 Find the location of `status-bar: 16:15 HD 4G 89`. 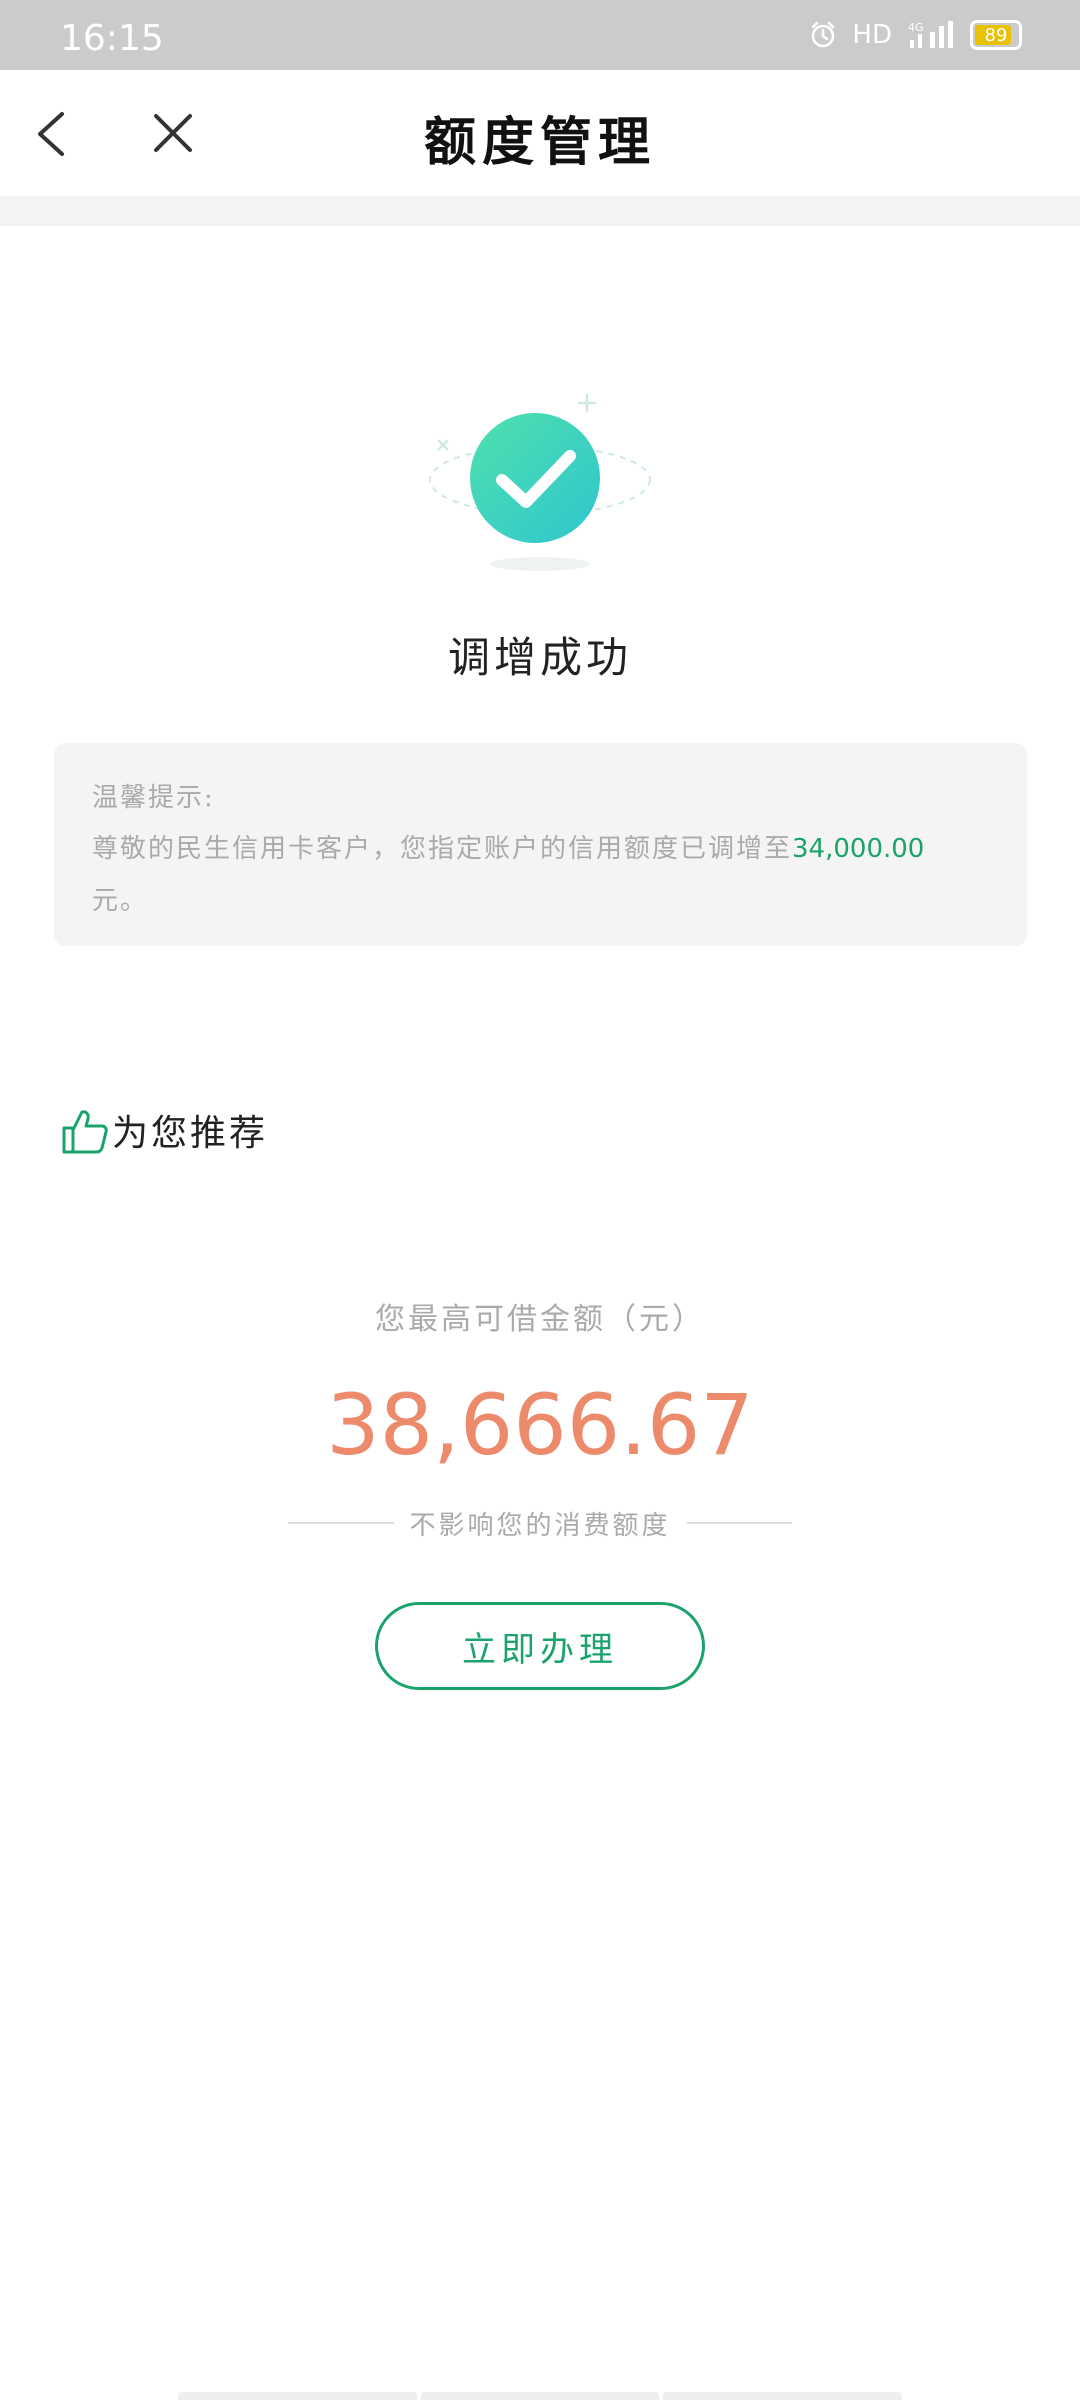

status-bar: 16:15 HD 4G 89 is located at coordinates (540, 35).